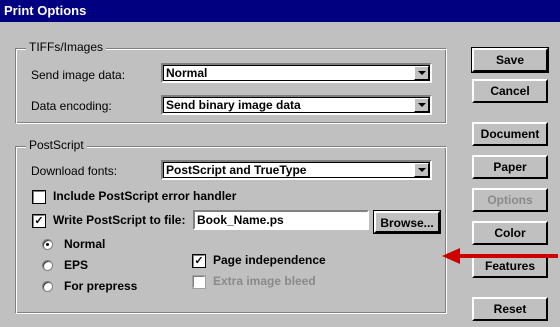 This screenshot has width=560, height=327. Describe the element at coordinates (199, 261) in the screenshot. I see `page-independence-checkbox: ✓` at that location.